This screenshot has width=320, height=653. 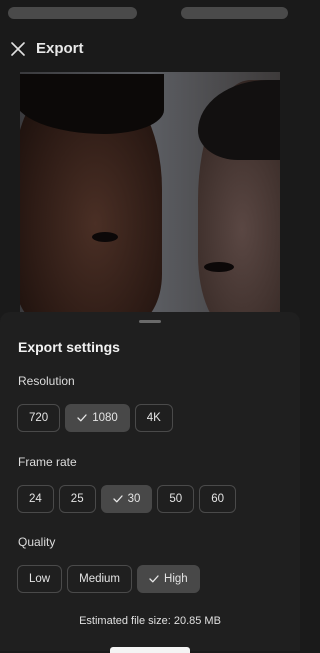 I want to click on chip-label: 720, so click(x=39, y=418).